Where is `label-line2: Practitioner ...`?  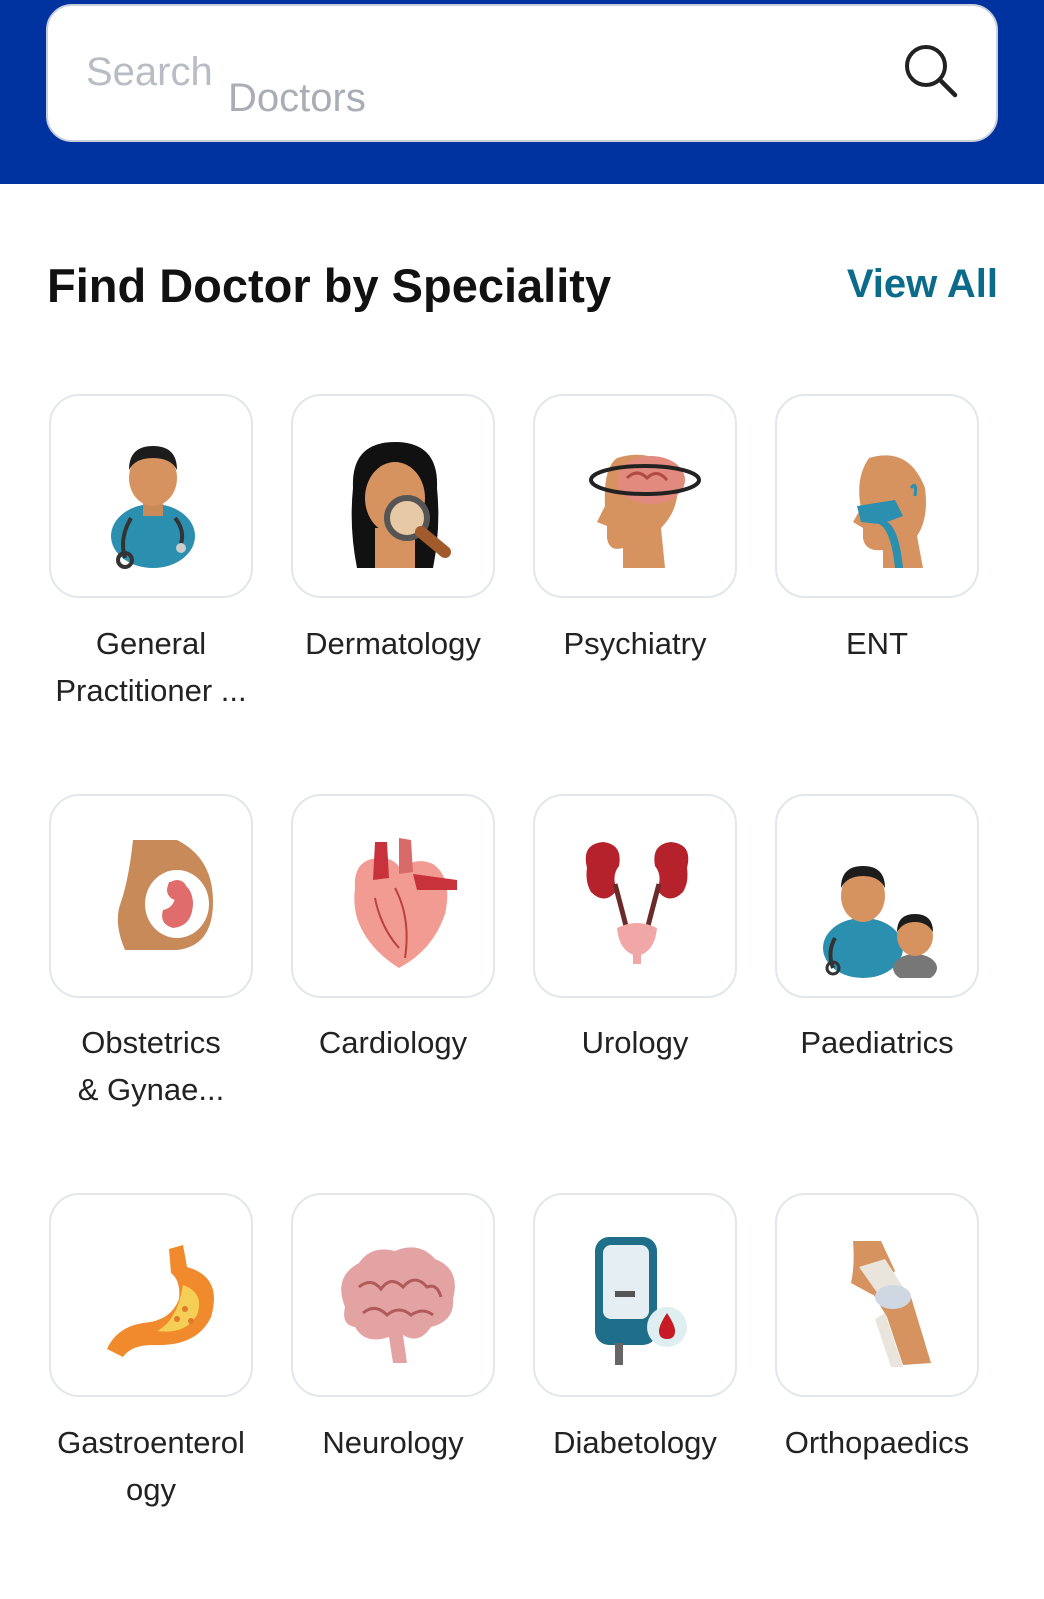 label-line2: Practitioner ... is located at coordinates (151, 690).